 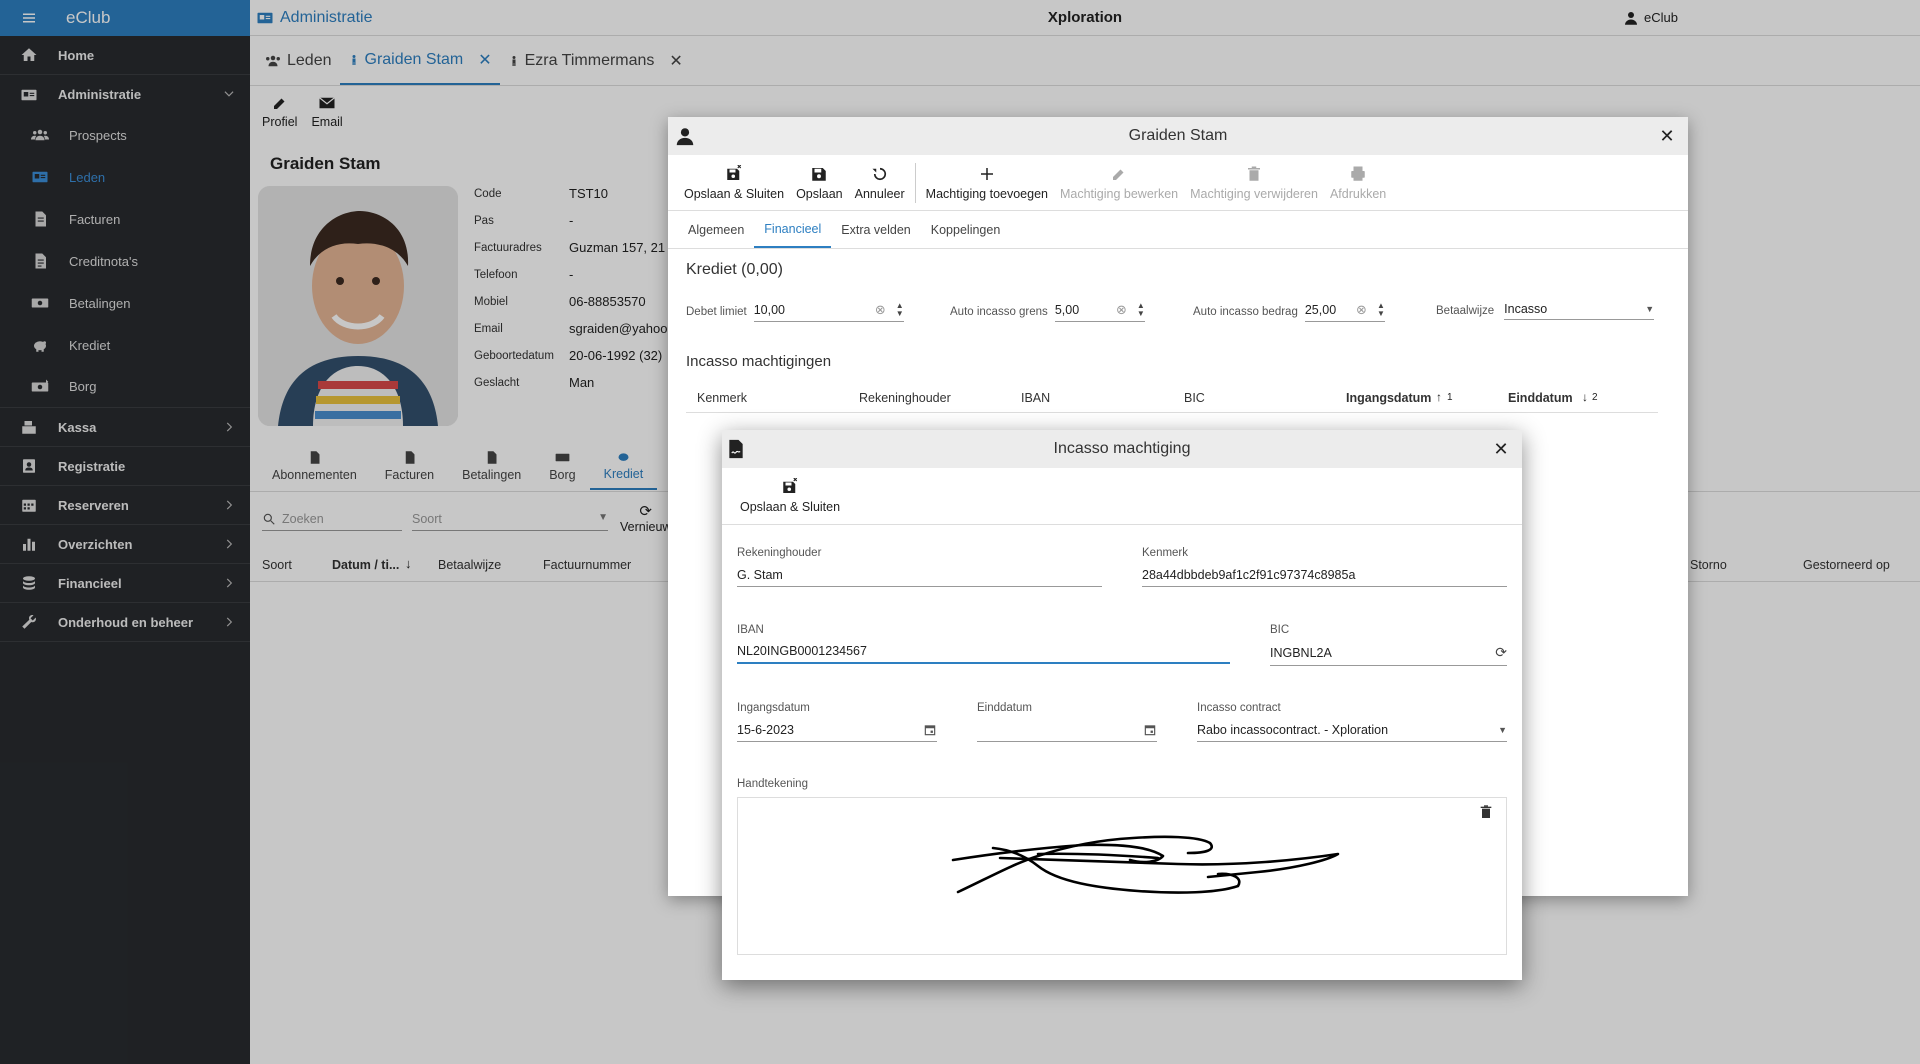 What do you see at coordinates (1145, 864) in the screenshot?
I see `signature-drawing` at bounding box center [1145, 864].